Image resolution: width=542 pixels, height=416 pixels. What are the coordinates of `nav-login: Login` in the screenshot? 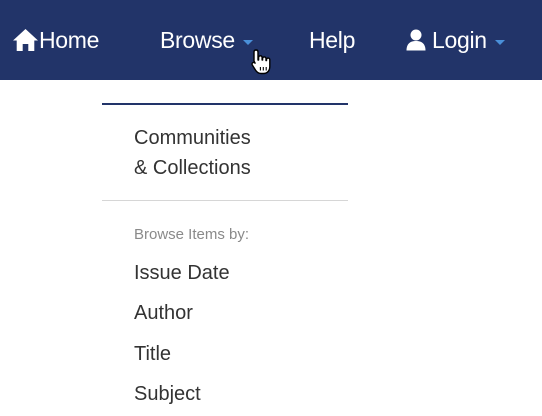 It's located at (455, 40).